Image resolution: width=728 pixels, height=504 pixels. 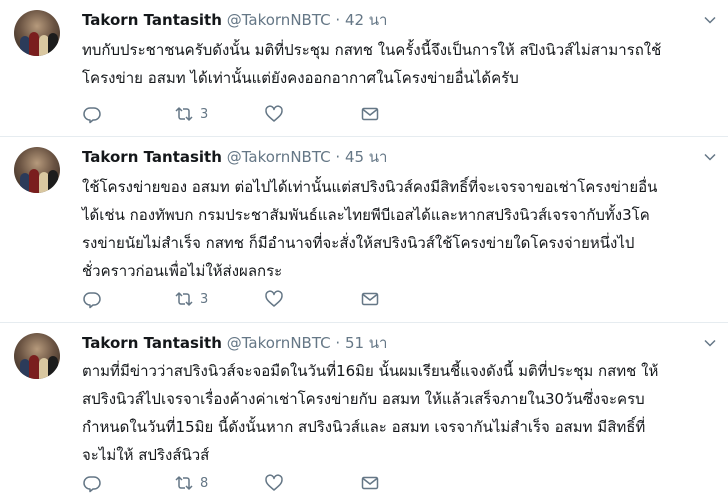 I want to click on tweet-header: Takorn Tantasith @TakornNBTC · 42 นา, so click(x=234, y=20).